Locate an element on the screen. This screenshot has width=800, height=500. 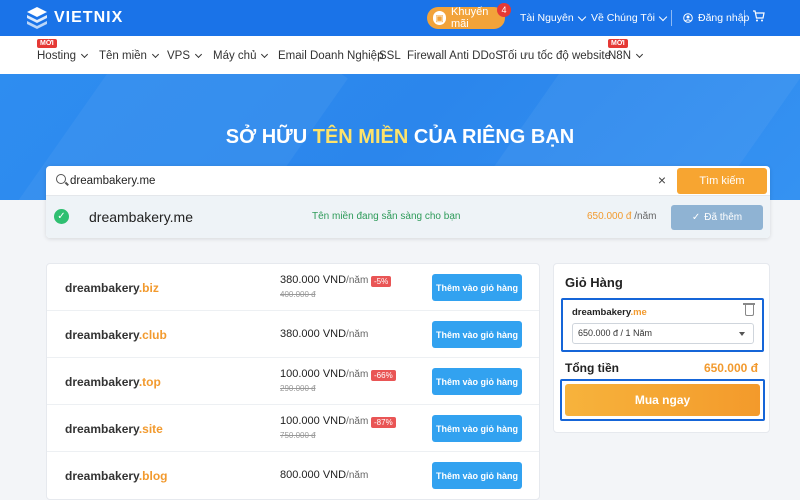
result-domain: dreambakery.me is located at coordinates (141, 217).